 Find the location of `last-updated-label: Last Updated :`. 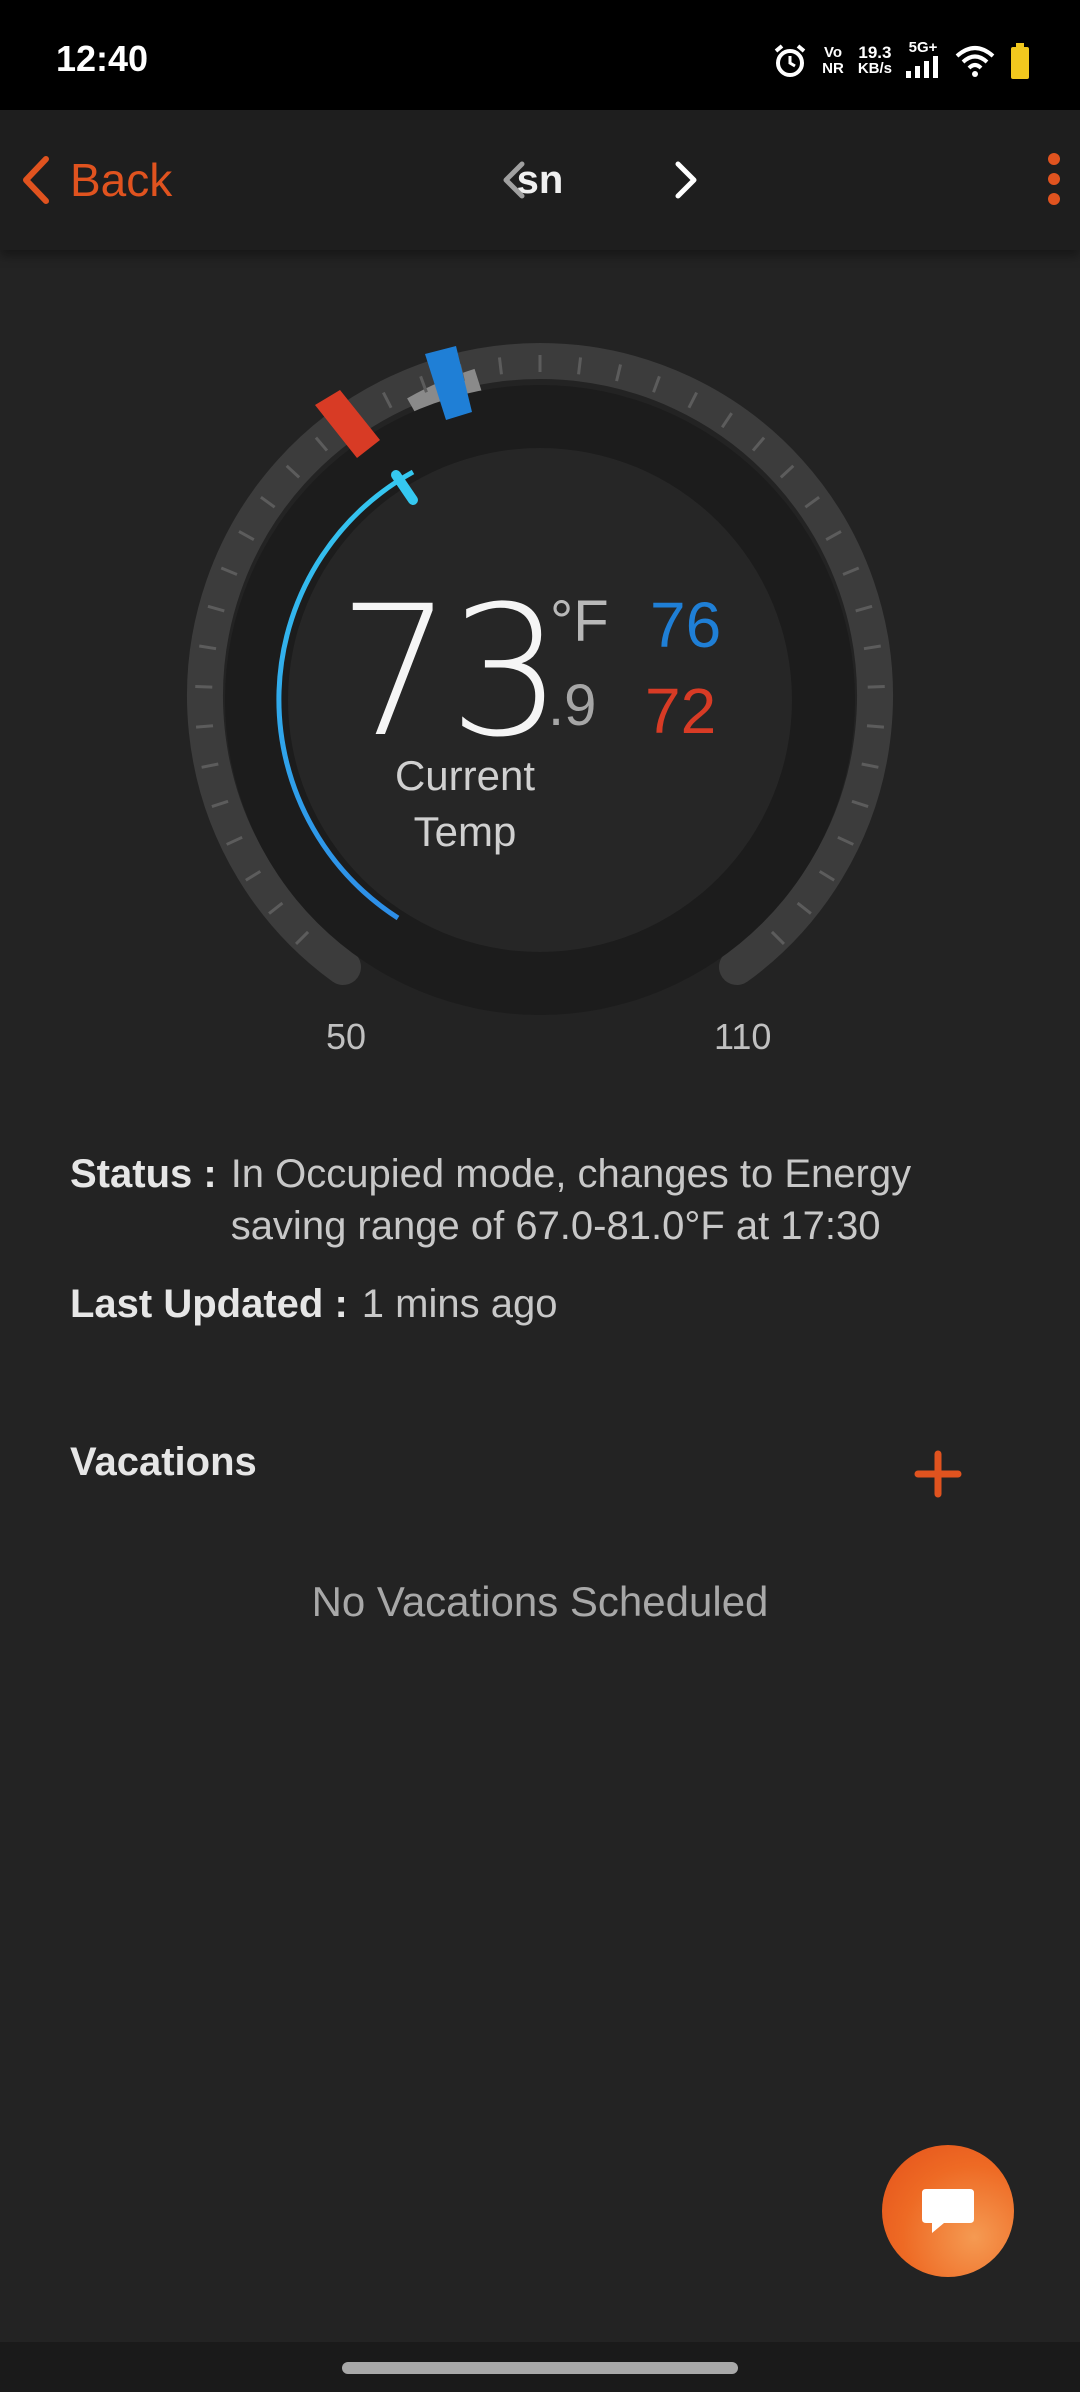

last-updated-label: Last Updated : is located at coordinates (209, 1304).